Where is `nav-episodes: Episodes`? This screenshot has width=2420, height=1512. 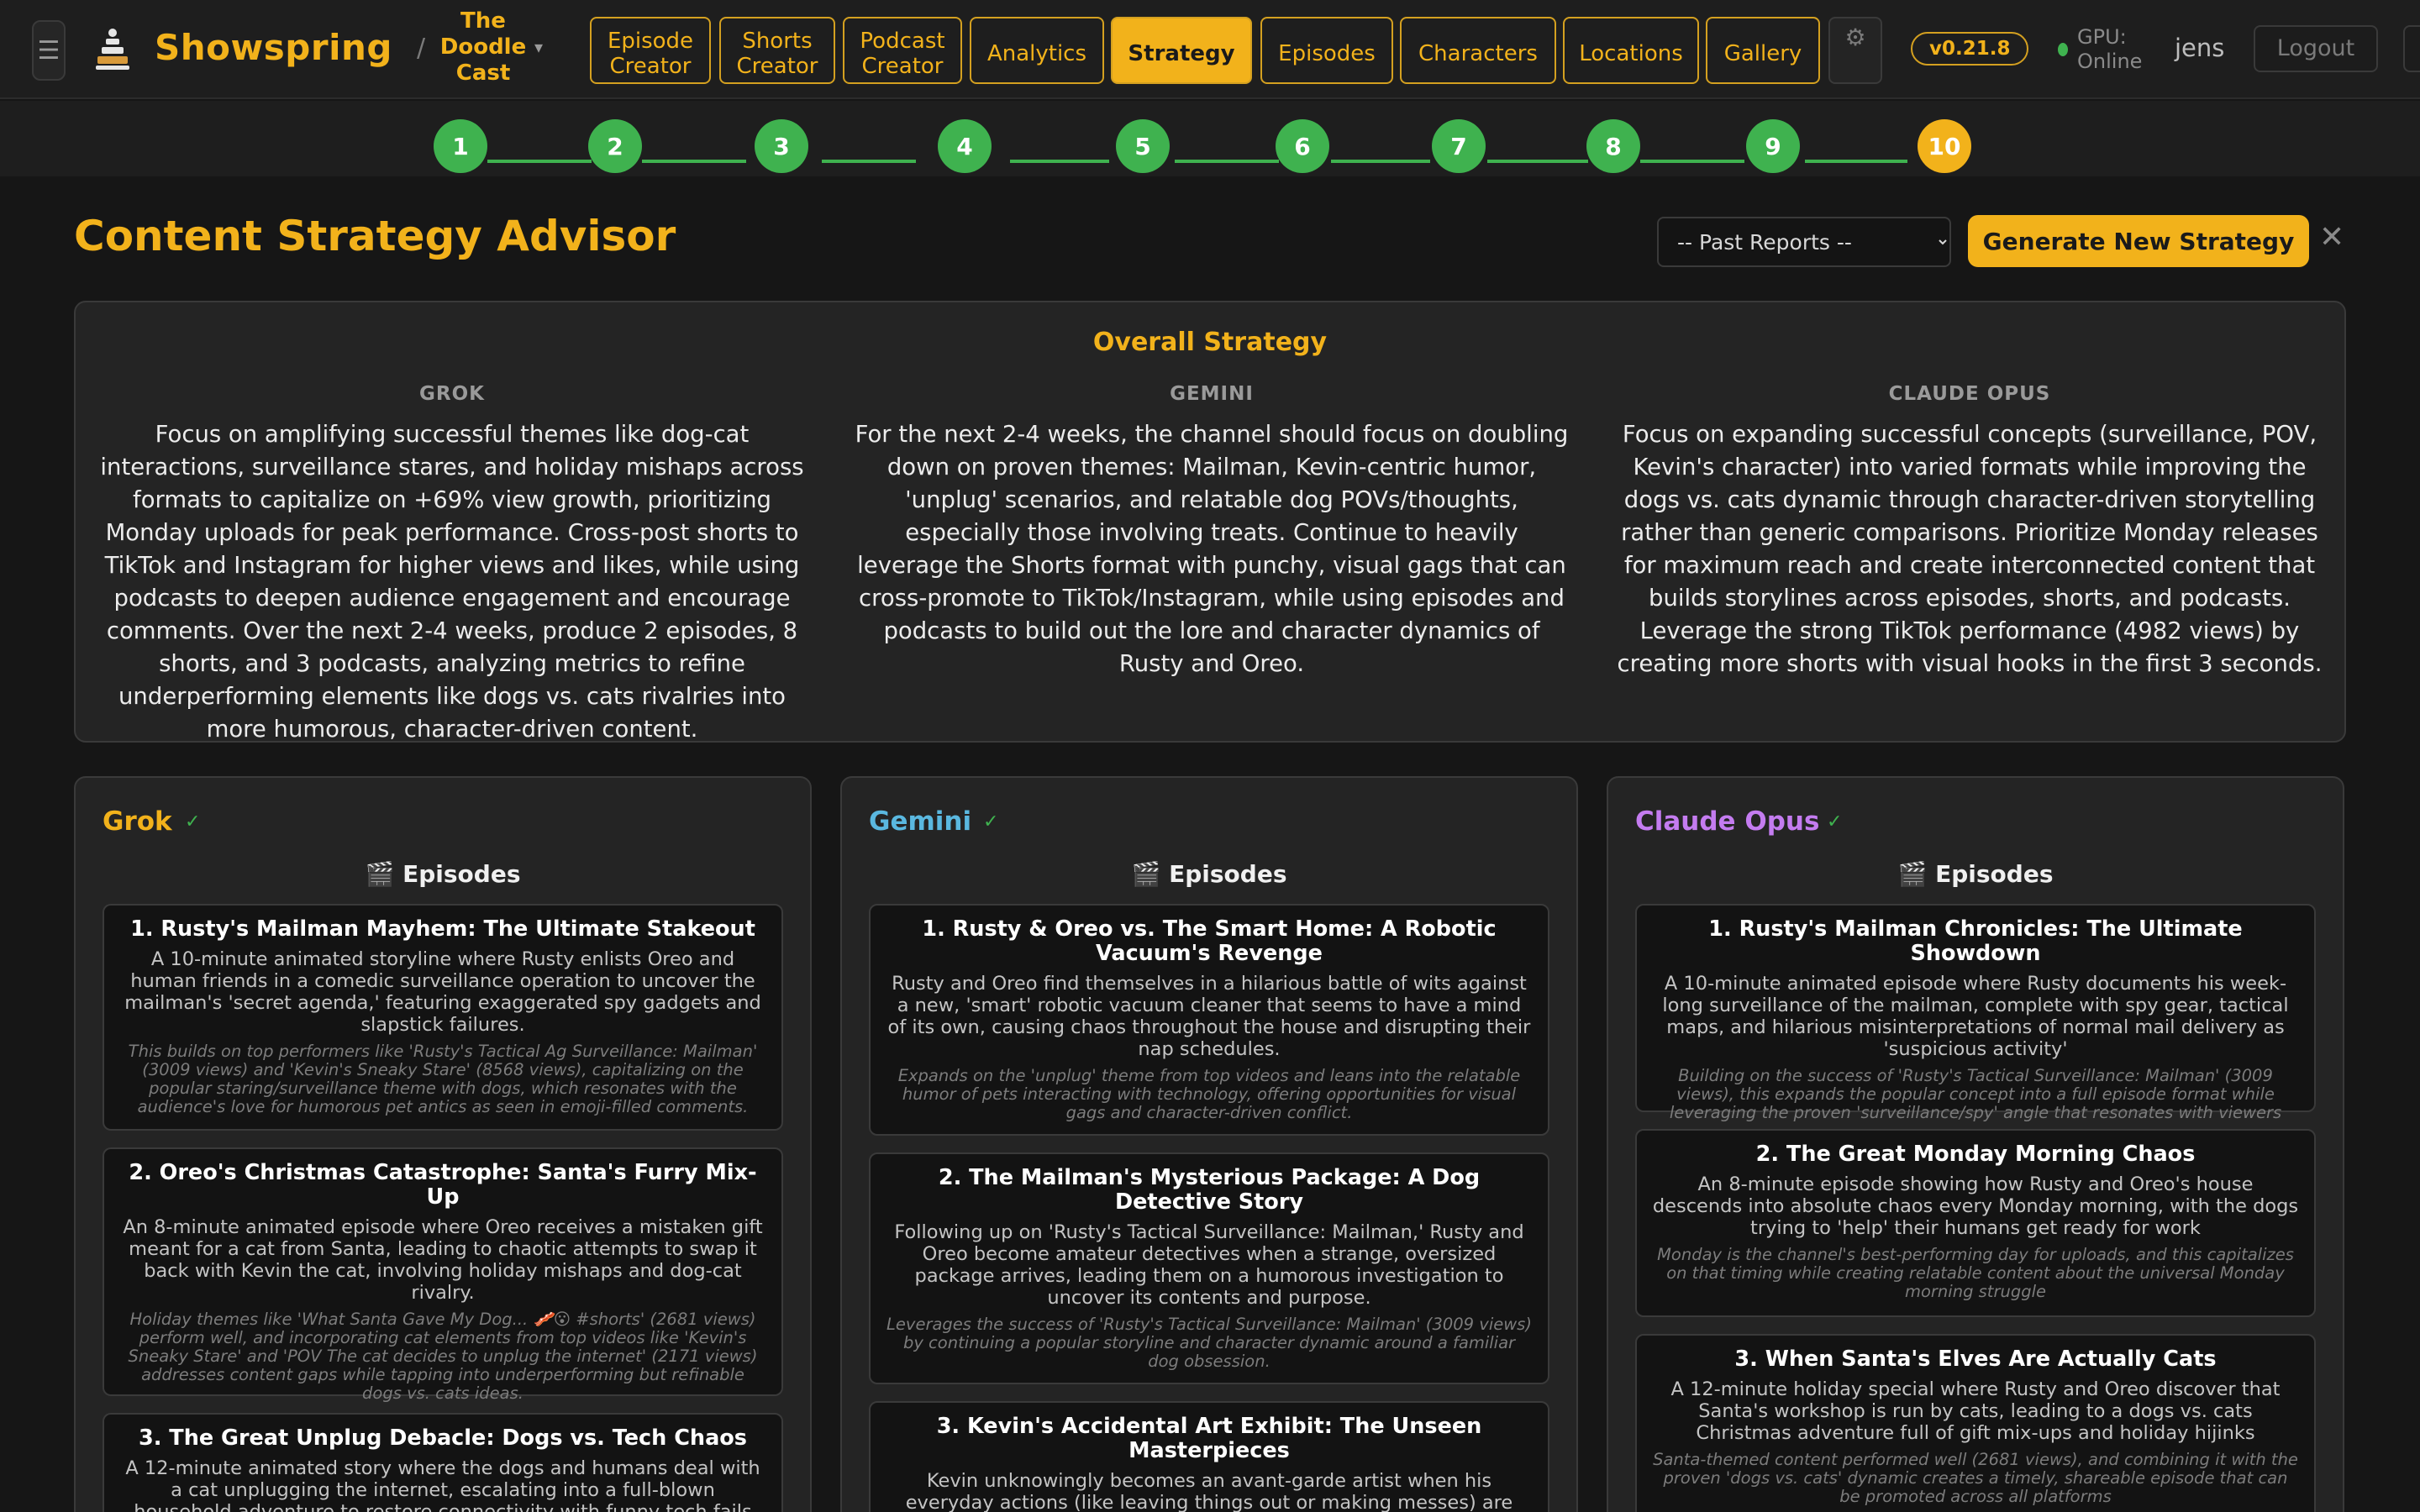 nav-episodes: Episodes is located at coordinates (1326, 50).